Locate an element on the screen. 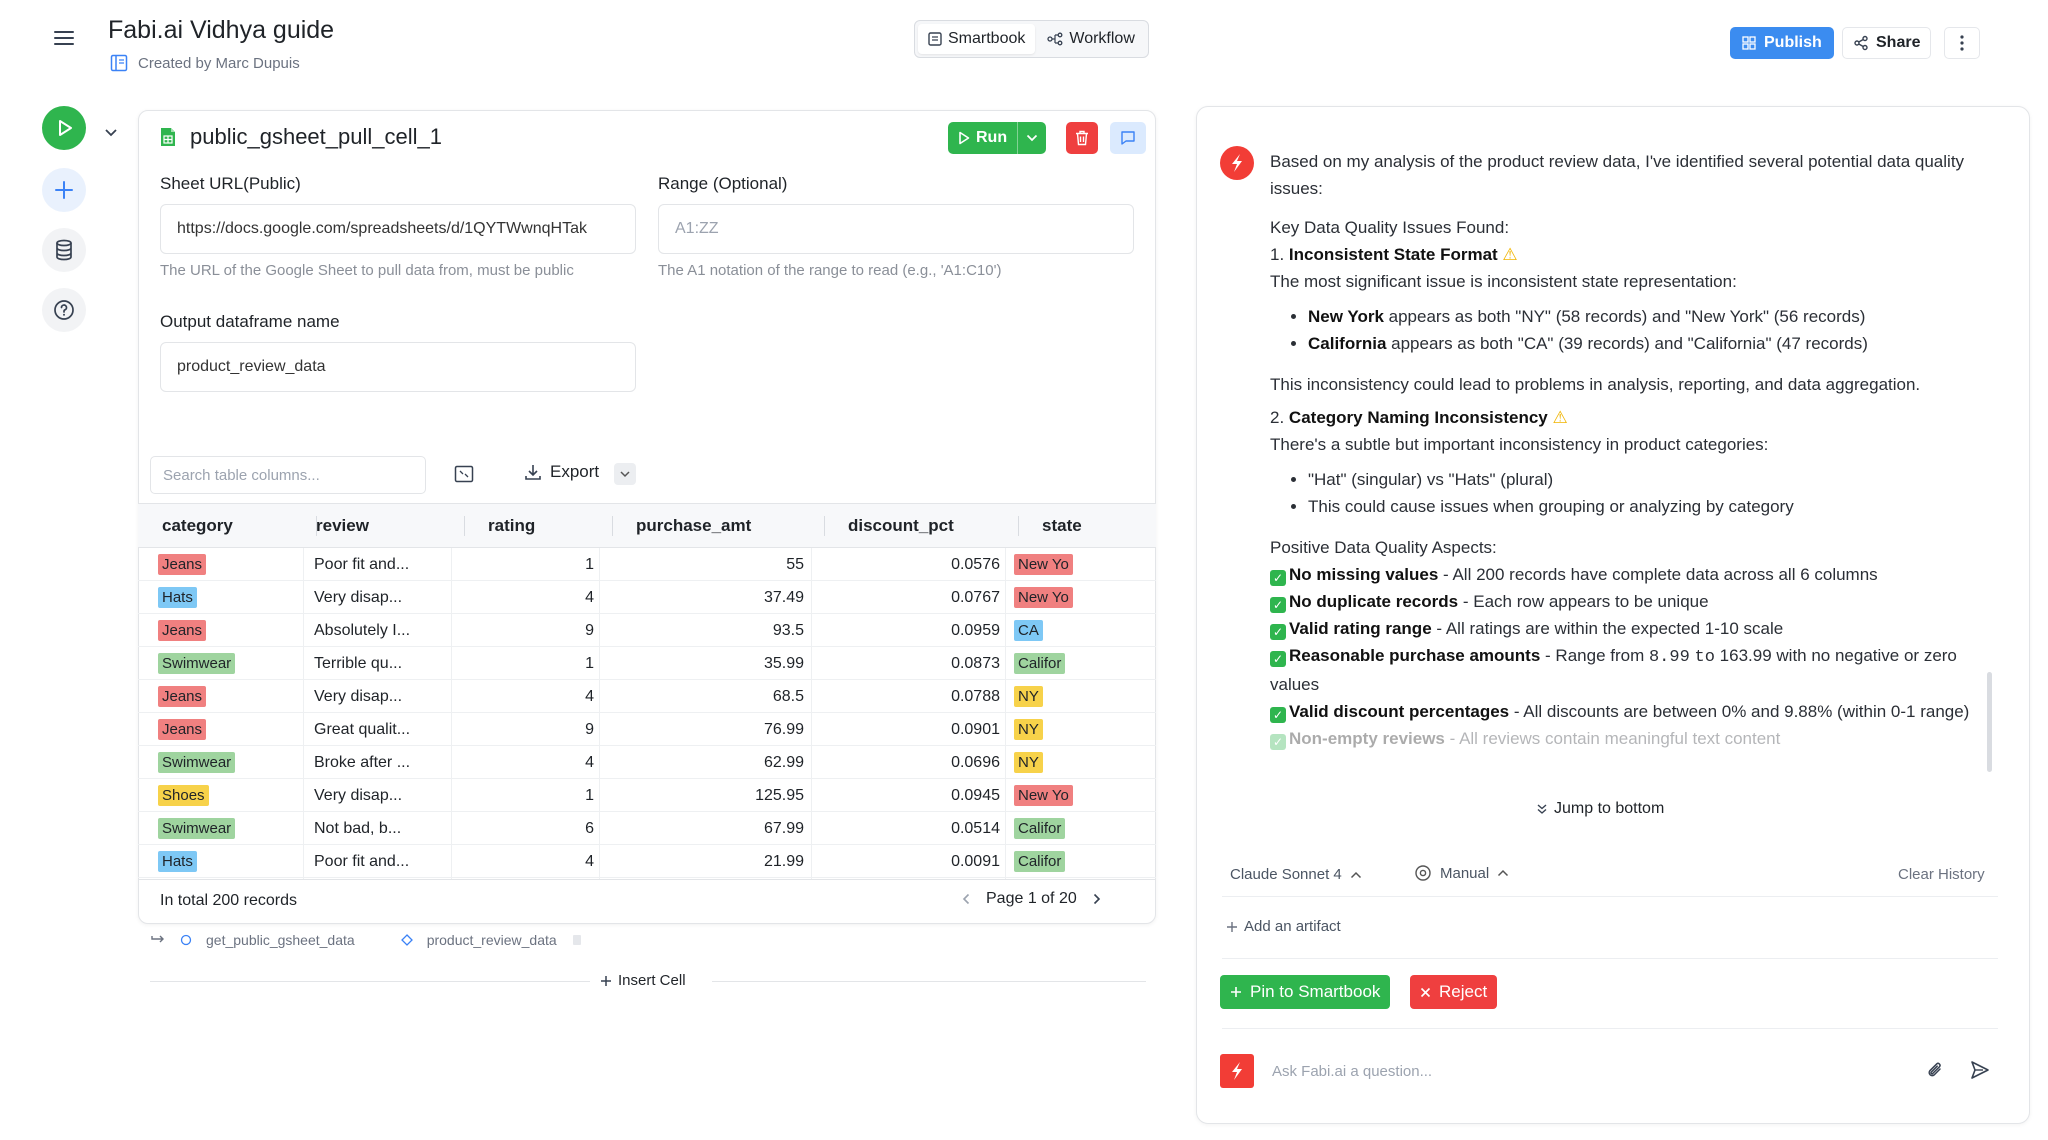  column-header: purchase_amt is located at coordinates (681, 526).